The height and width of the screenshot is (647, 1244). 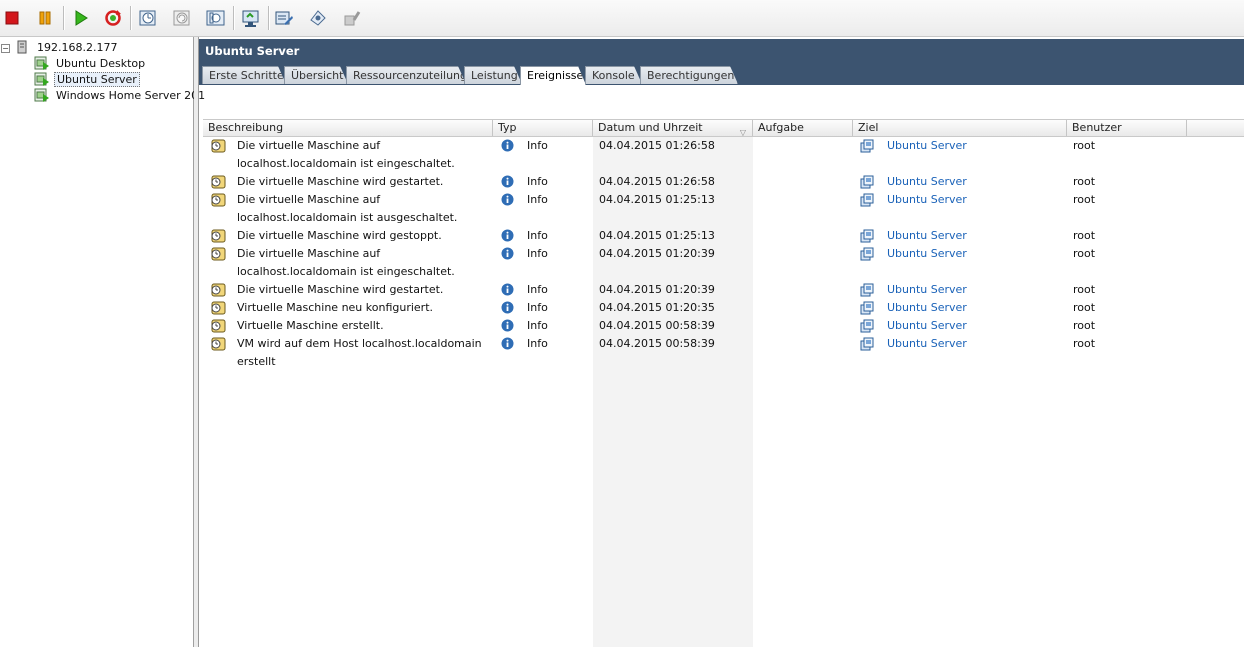 What do you see at coordinates (113, 18) in the screenshot?
I see `reset-icon` at bounding box center [113, 18].